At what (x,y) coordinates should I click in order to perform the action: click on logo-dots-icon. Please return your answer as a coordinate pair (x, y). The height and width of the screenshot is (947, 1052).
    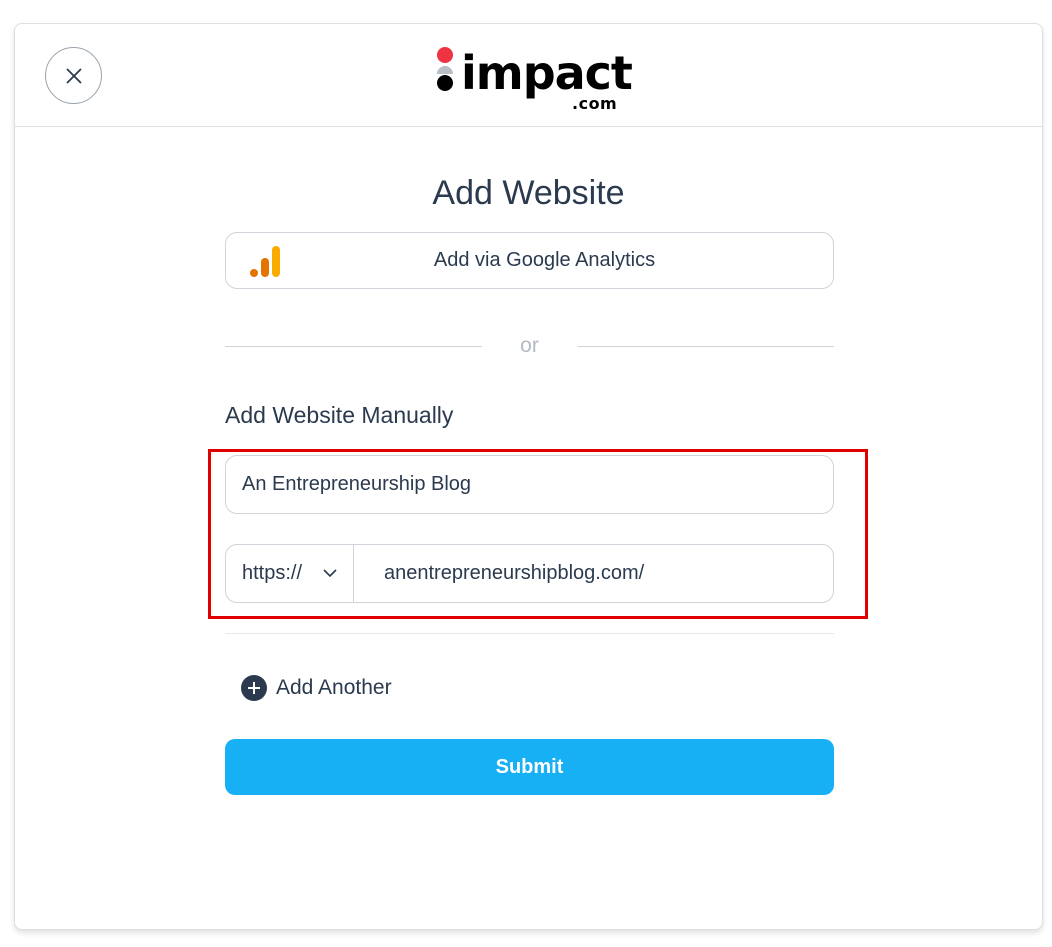
    Looking at the image, I should click on (445, 69).